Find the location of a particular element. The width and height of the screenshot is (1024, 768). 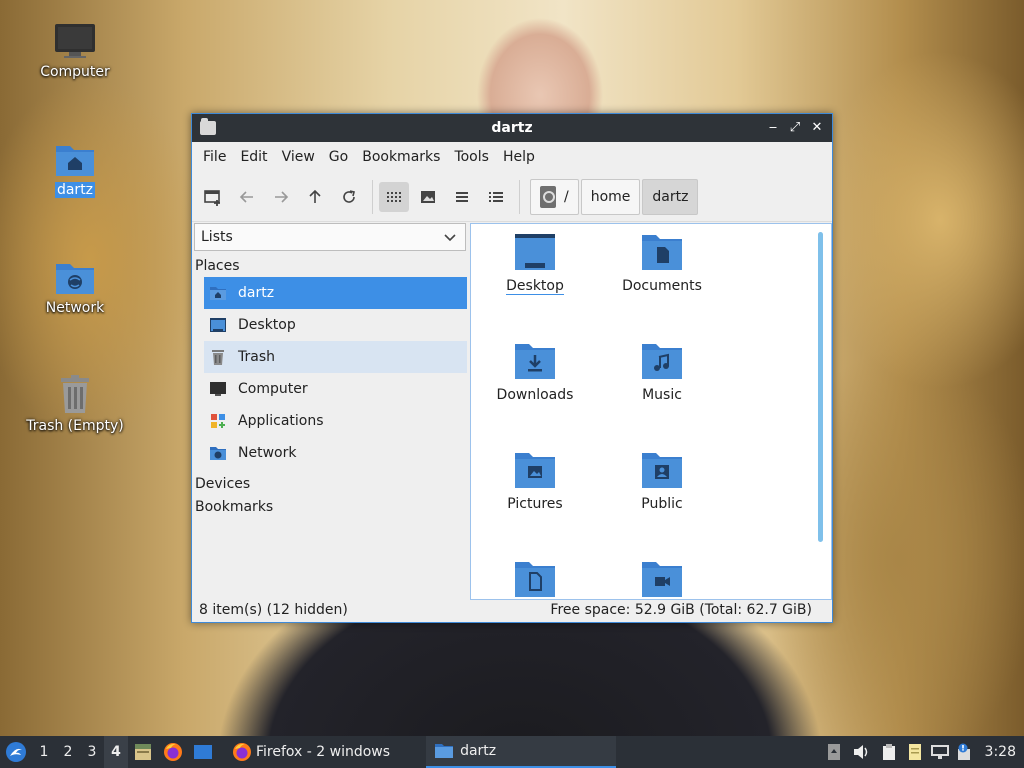

pictures-folder-icon is located at coordinates (535, 470).